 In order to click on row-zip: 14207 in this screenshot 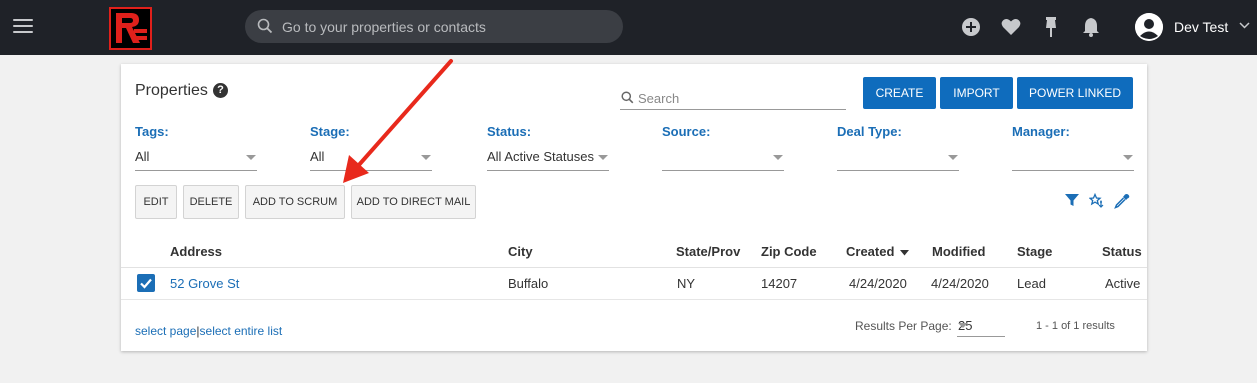, I will do `click(779, 283)`.